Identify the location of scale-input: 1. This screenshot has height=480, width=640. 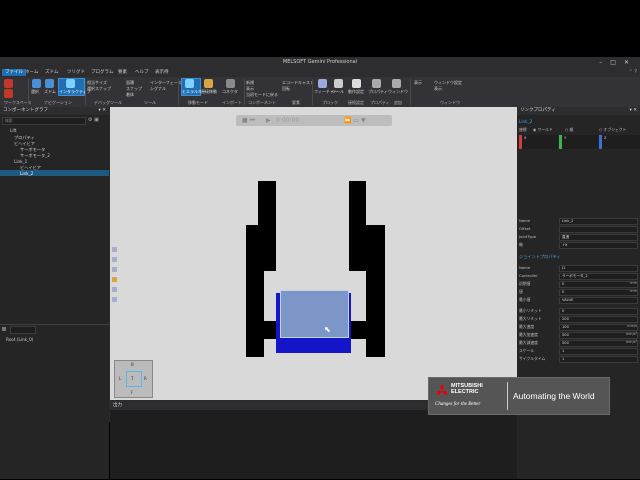
(598, 351).